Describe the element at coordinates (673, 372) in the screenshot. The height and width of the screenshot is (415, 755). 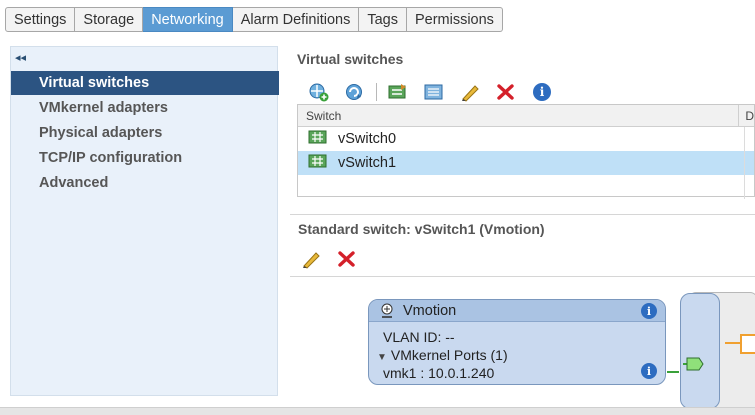
I see `vmk-port-connector-icon` at that location.